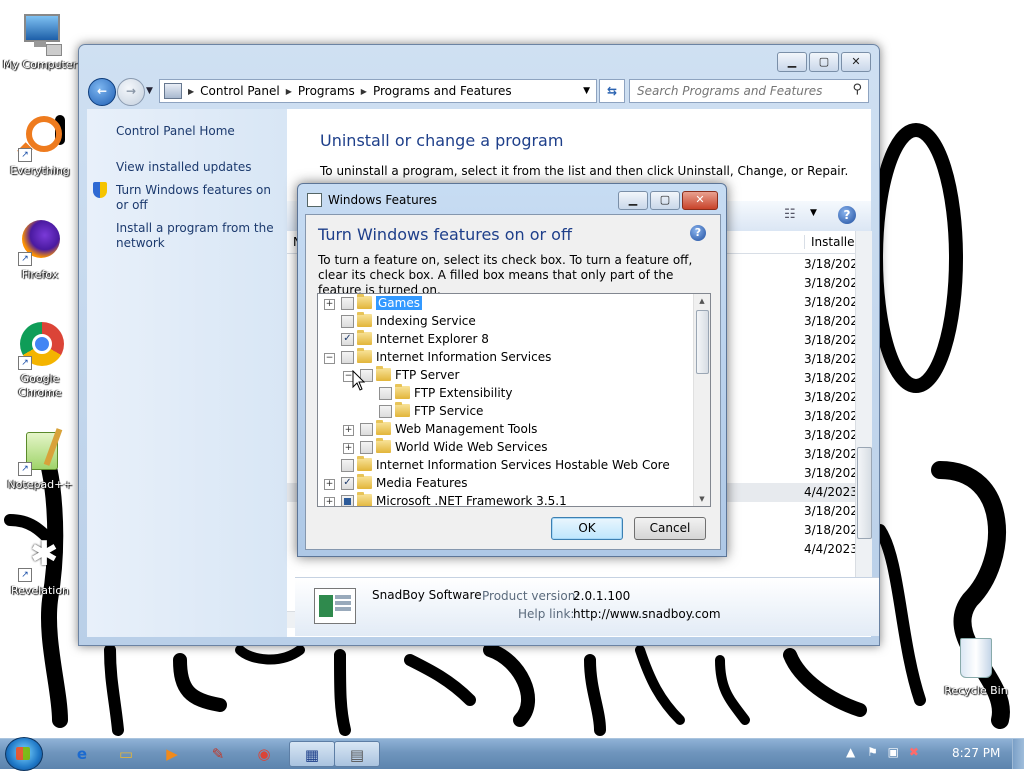 The height and width of the screenshot is (771, 1024). Describe the element at coordinates (131, 92) in the screenshot. I see `forward-button: →` at that location.